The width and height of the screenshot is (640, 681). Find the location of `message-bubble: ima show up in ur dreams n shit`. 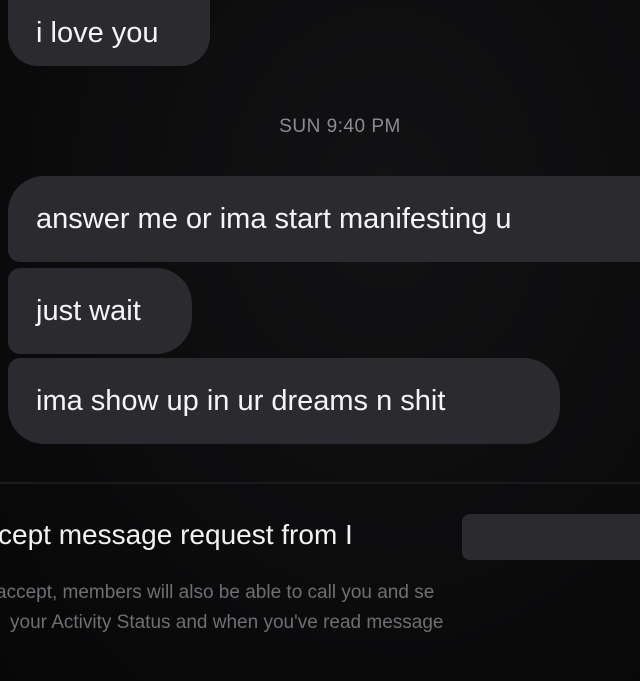

message-bubble: ima show up in ur dreams n shit is located at coordinates (284, 401).